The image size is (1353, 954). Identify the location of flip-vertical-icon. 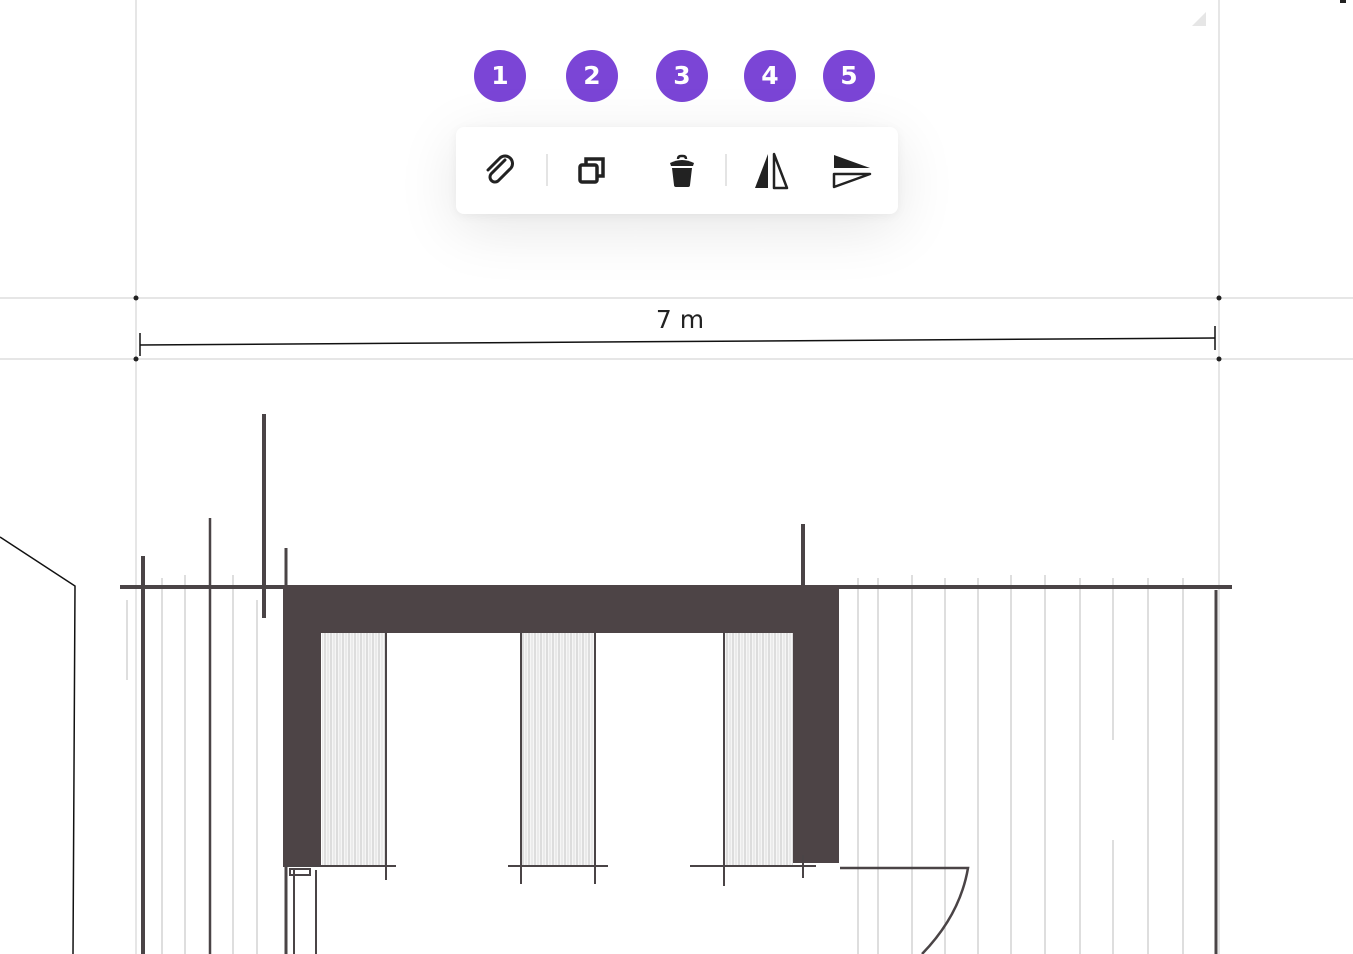
(852, 172).